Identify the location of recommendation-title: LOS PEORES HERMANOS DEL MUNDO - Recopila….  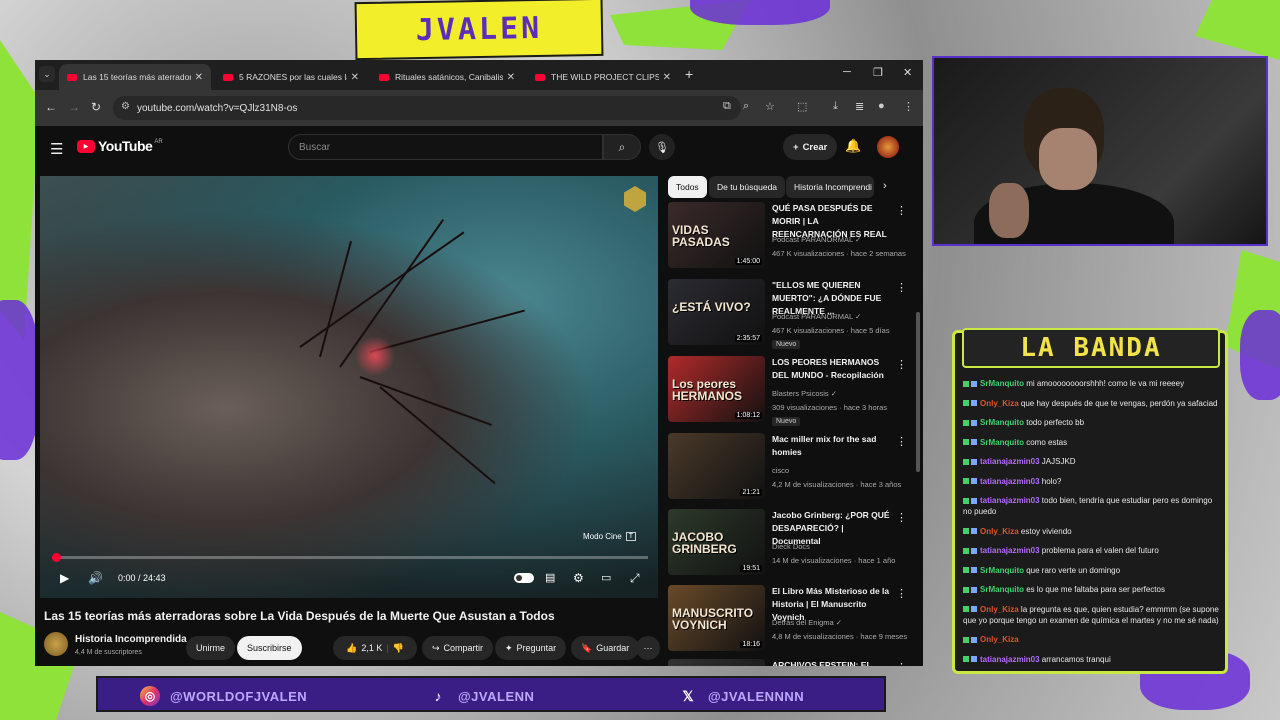
(832, 369).